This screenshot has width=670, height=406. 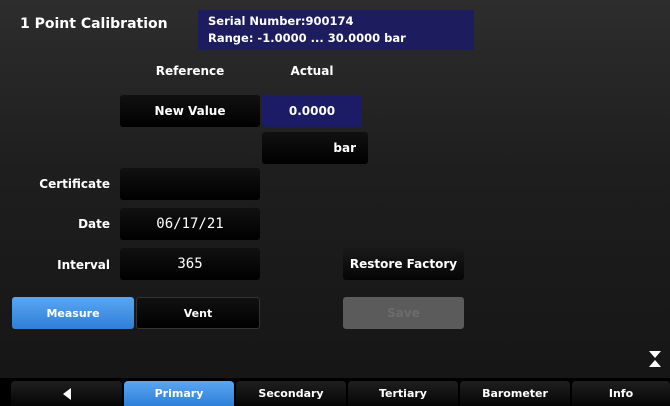 I want to click on vent-button: Vent, so click(x=198, y=313).